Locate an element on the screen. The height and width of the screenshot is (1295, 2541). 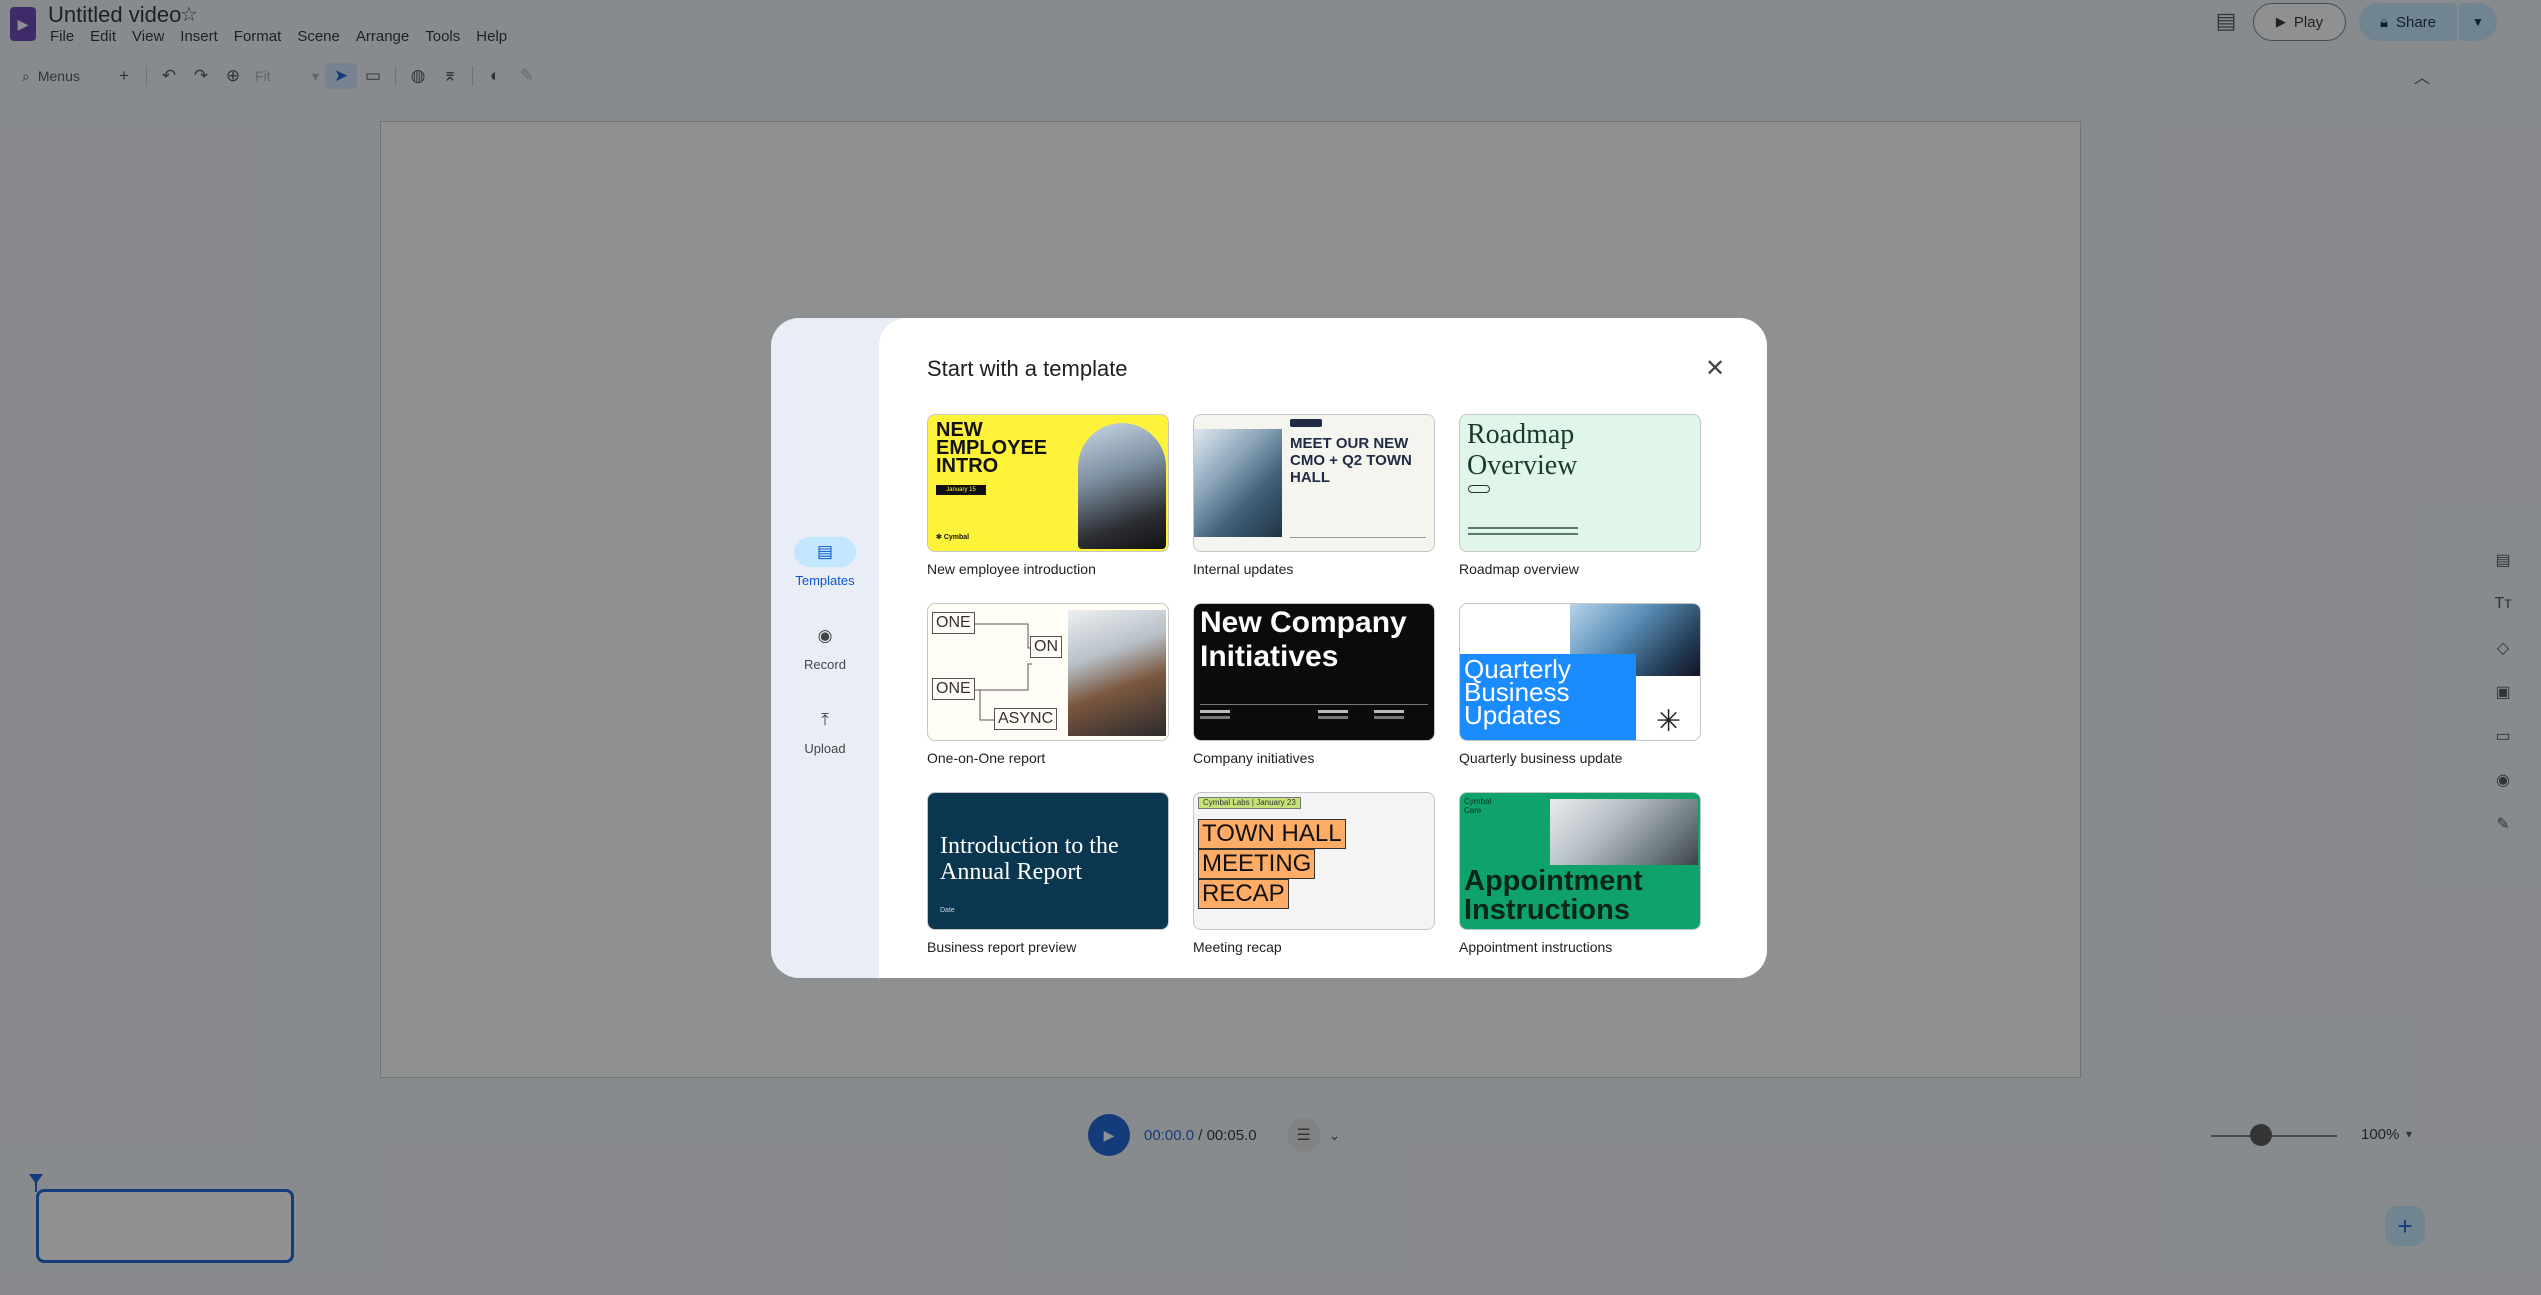
template-label: One-on-One report is located at coordinates (986, 758).